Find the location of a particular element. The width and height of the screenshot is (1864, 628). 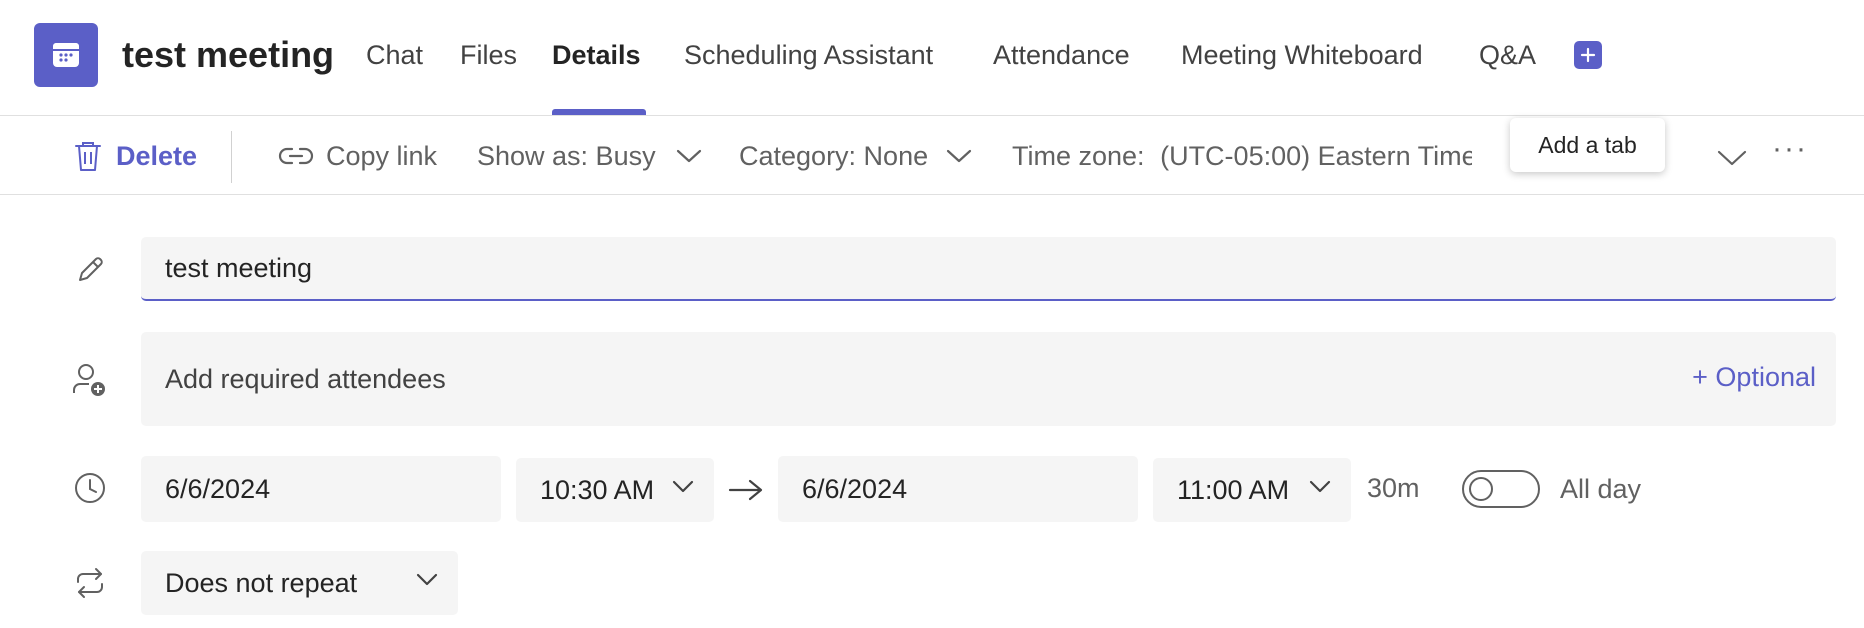

clock-icon is located at coordinates (90, 488).